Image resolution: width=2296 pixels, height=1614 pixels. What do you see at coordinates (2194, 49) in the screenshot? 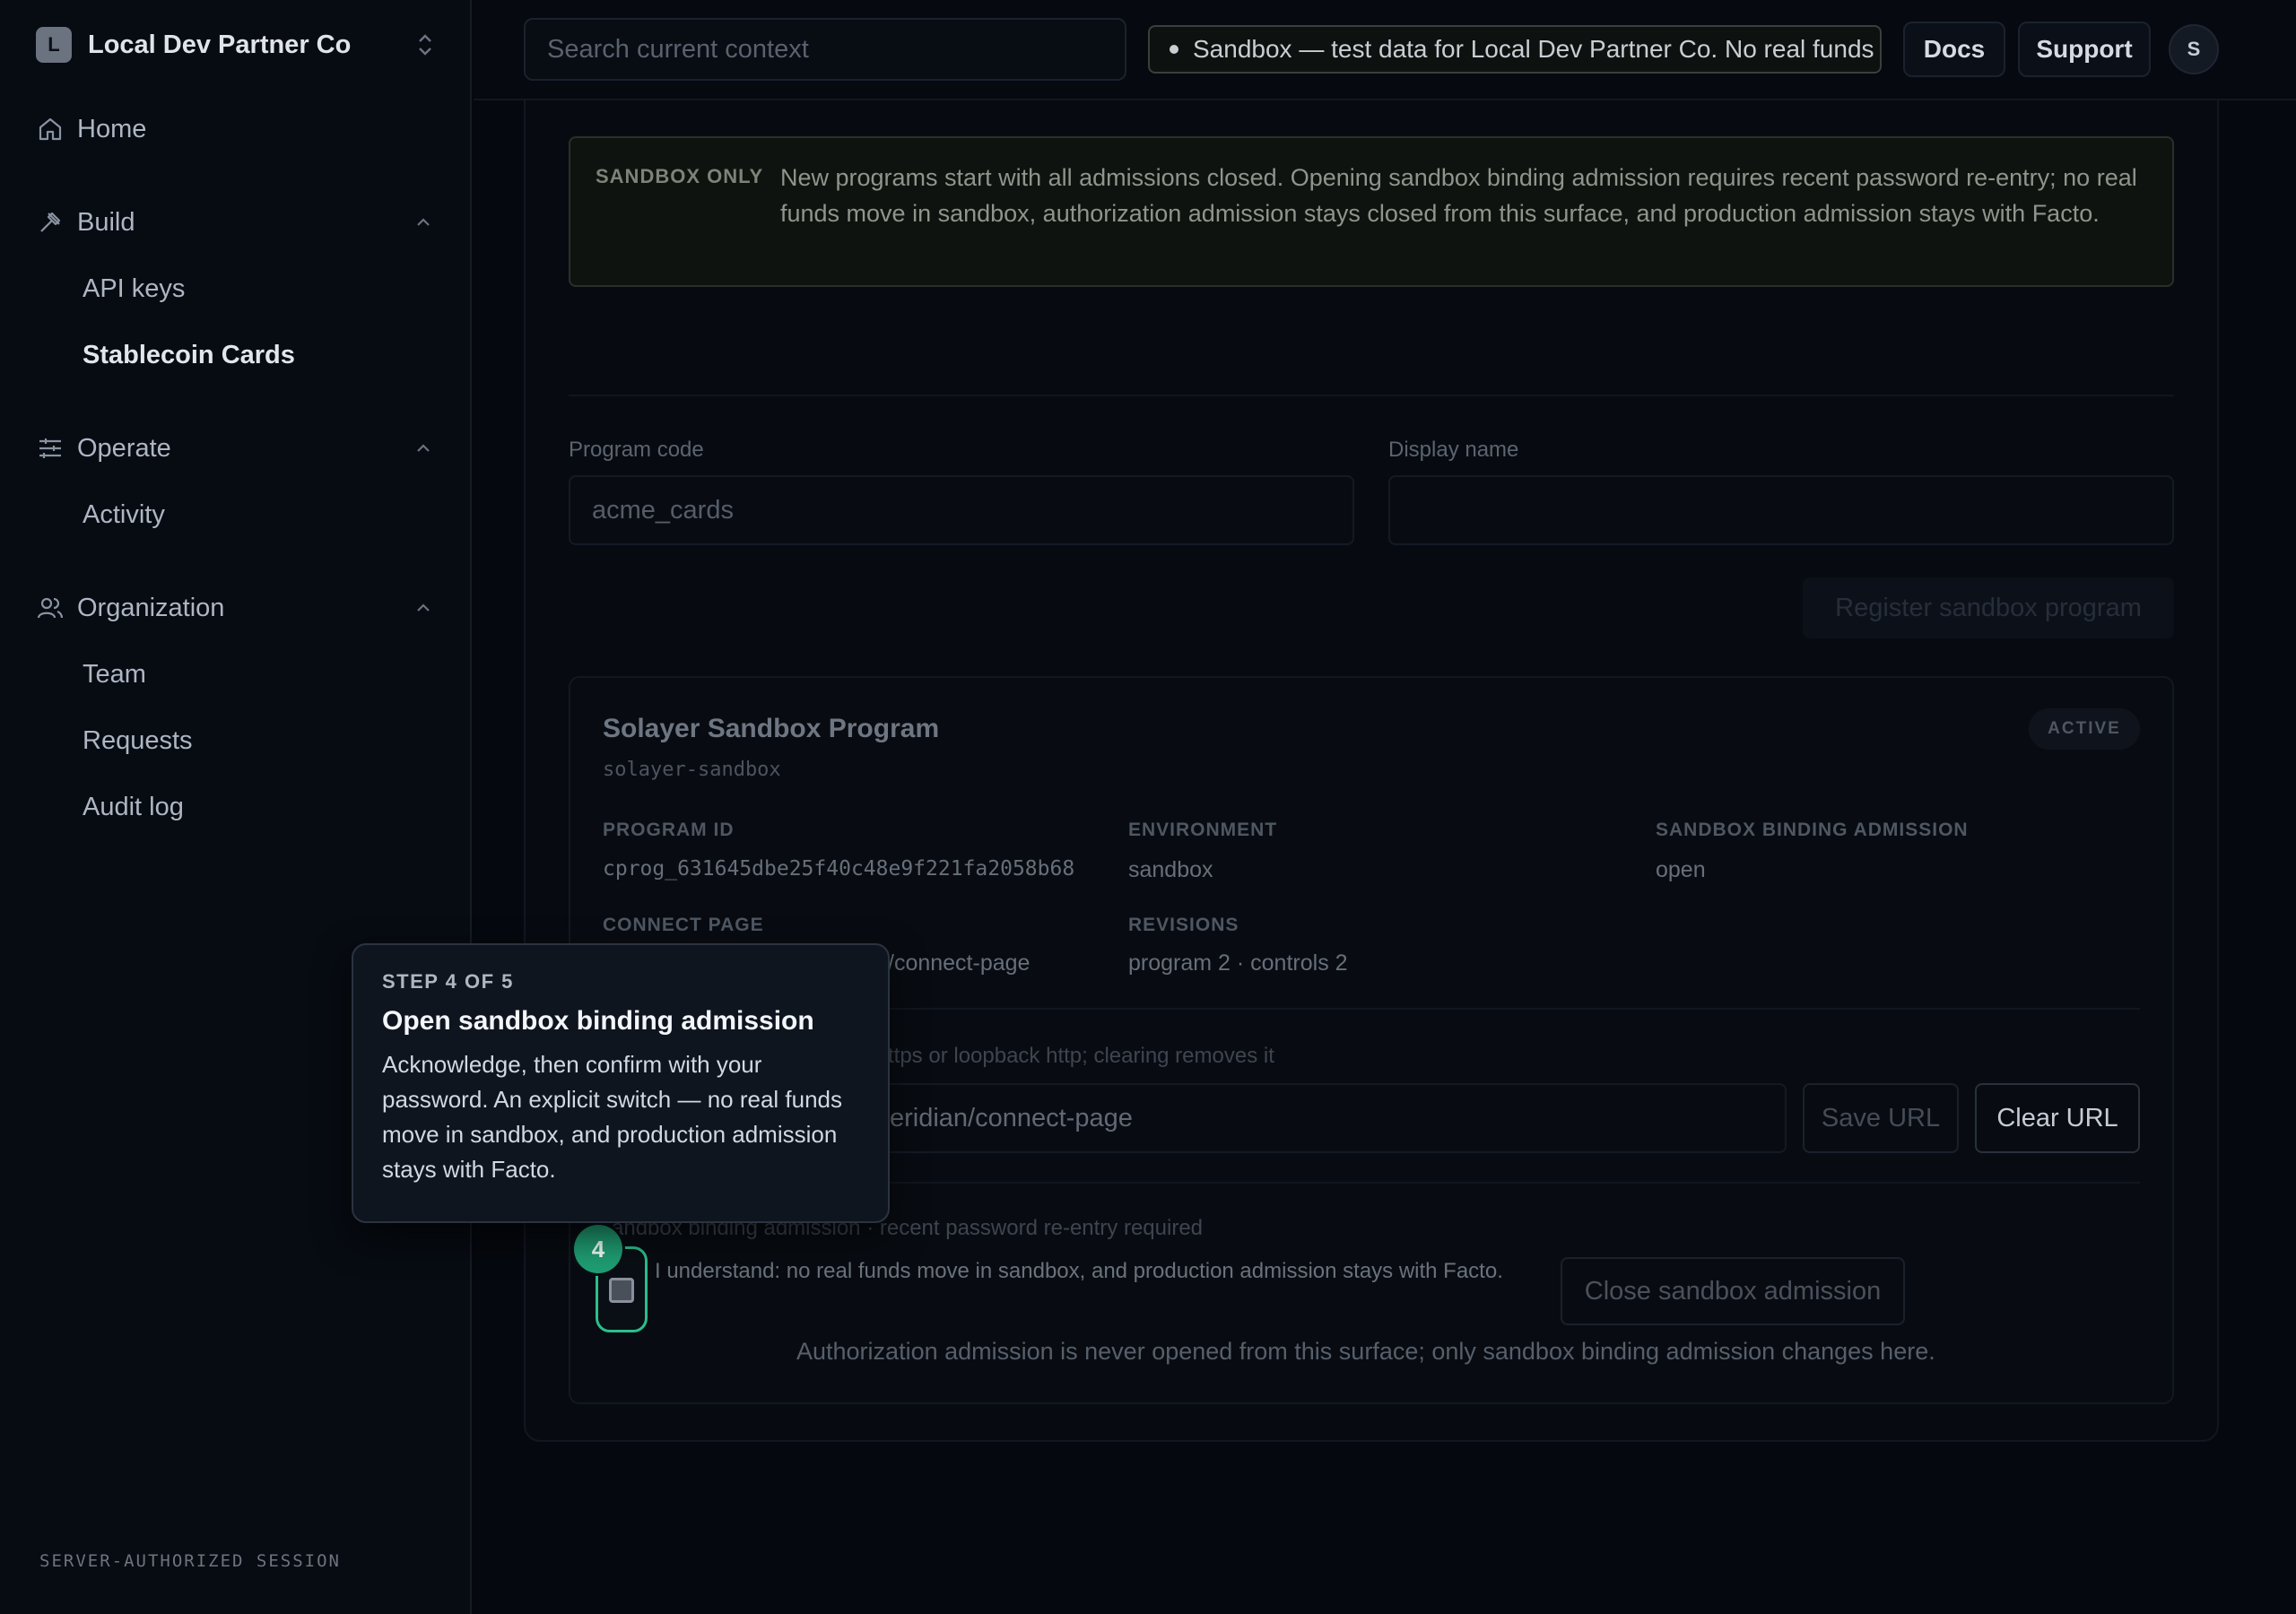
I see `avatar: S` at bounding box center [2194, 49].